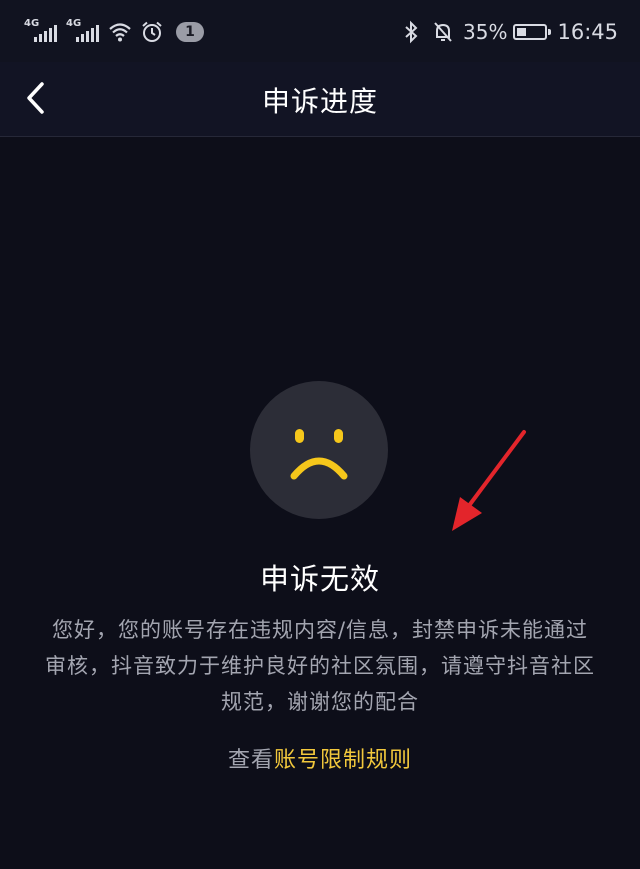  Describe the element at coordinates (319, 450) in the screenshot. I see `sad-face-icon` at that location.